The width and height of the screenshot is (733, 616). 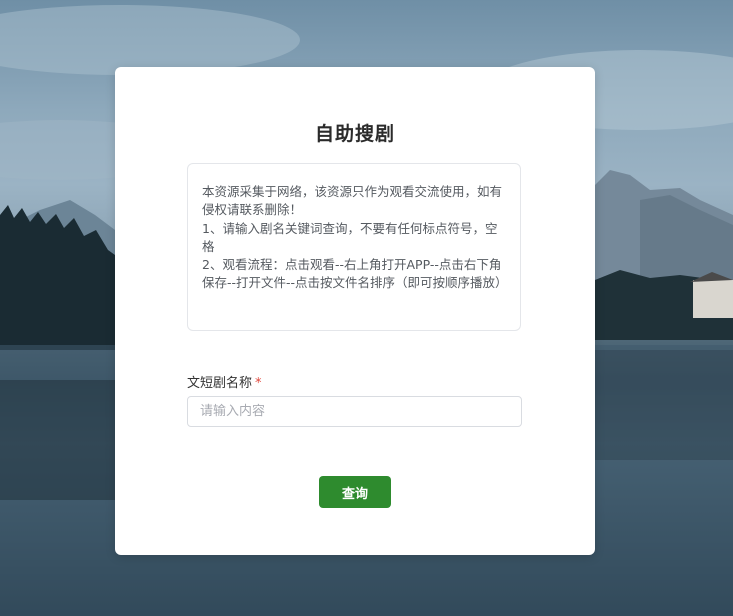 What do you see at coordinates (220, 383) in the screenshot?
I see `drama-name-label-text: 文短剧名称` at bounding box center [220, 383].